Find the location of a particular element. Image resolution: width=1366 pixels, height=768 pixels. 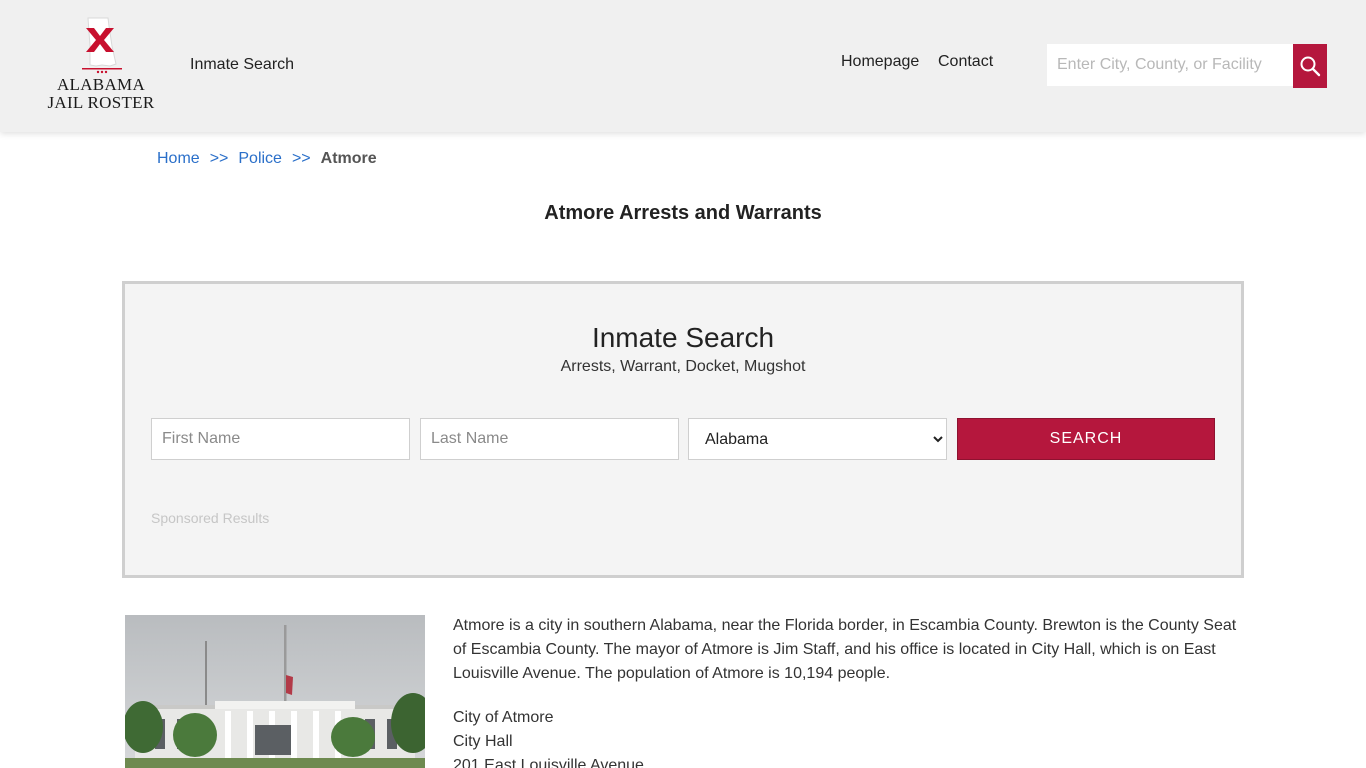

alabama-flag-logo-icon is located at coordinates (102, 45).